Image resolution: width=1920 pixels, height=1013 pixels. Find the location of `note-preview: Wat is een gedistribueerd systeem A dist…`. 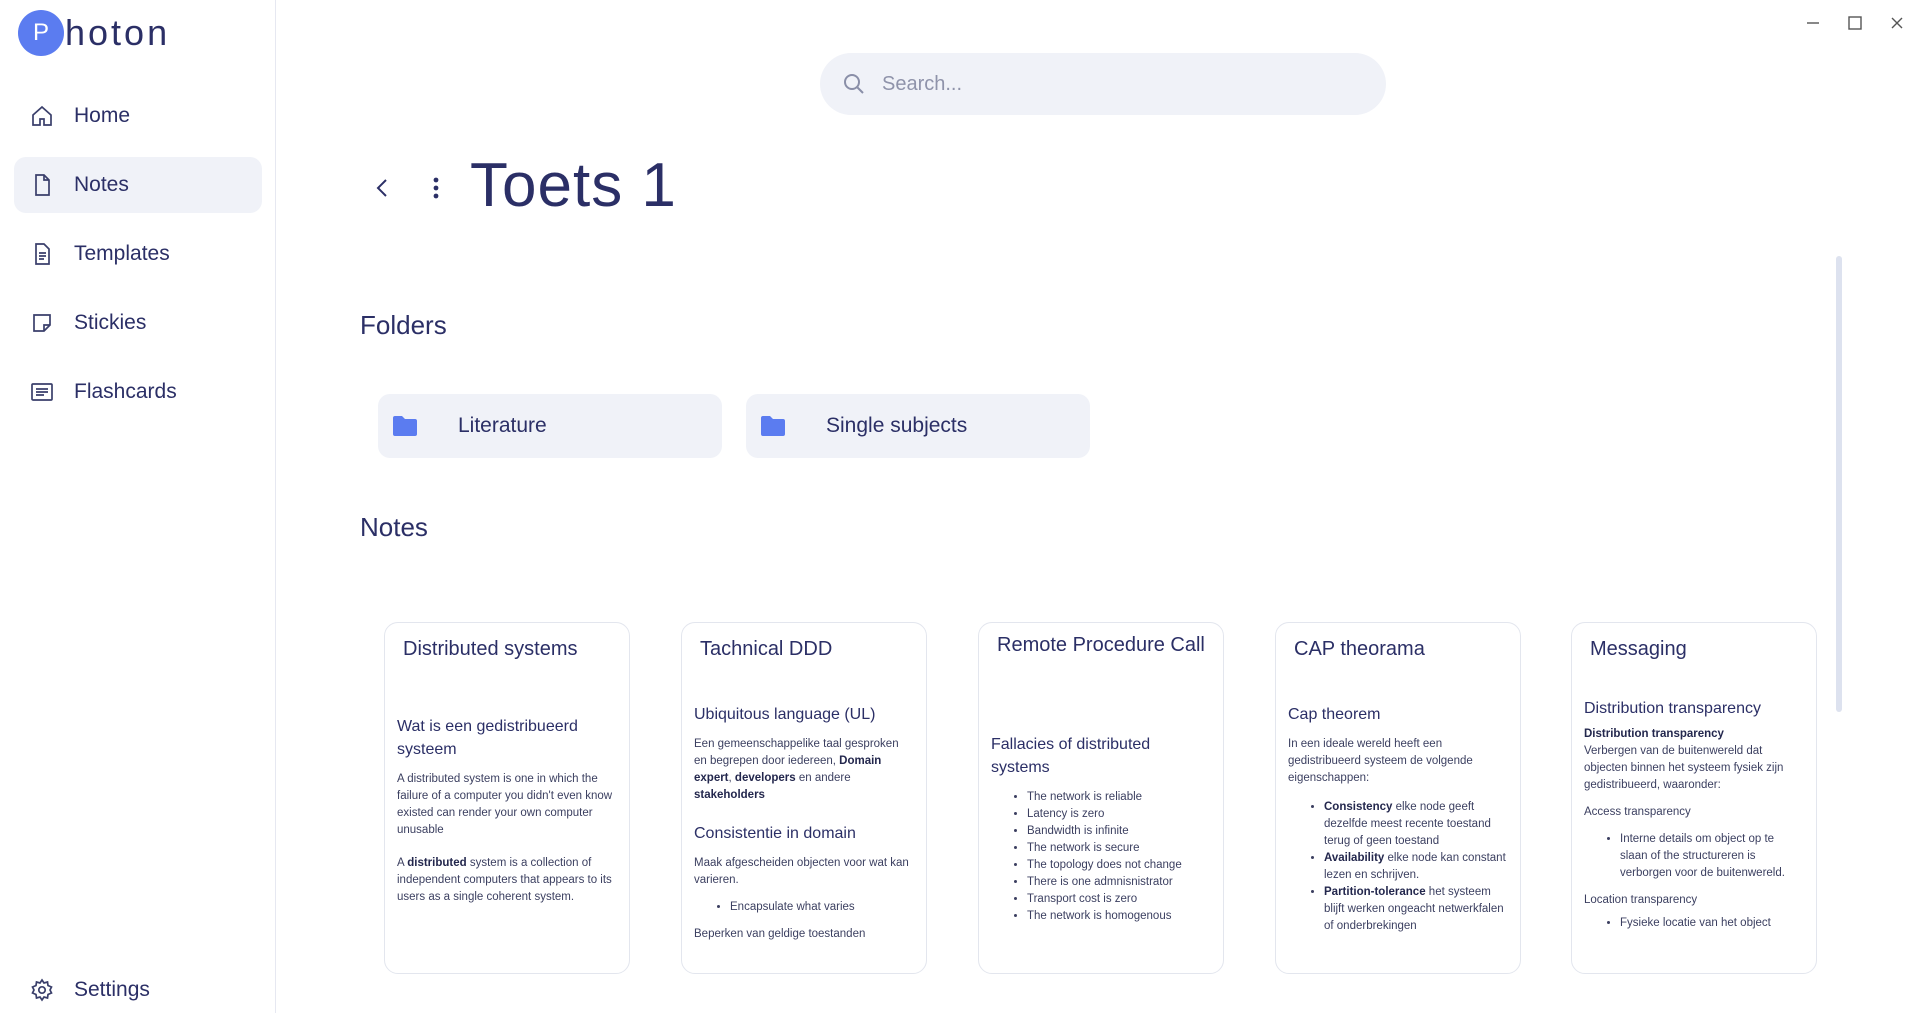

note-preview: Wat is een gedistribueerd systeem A dist… is located at coordinates (507, 810).